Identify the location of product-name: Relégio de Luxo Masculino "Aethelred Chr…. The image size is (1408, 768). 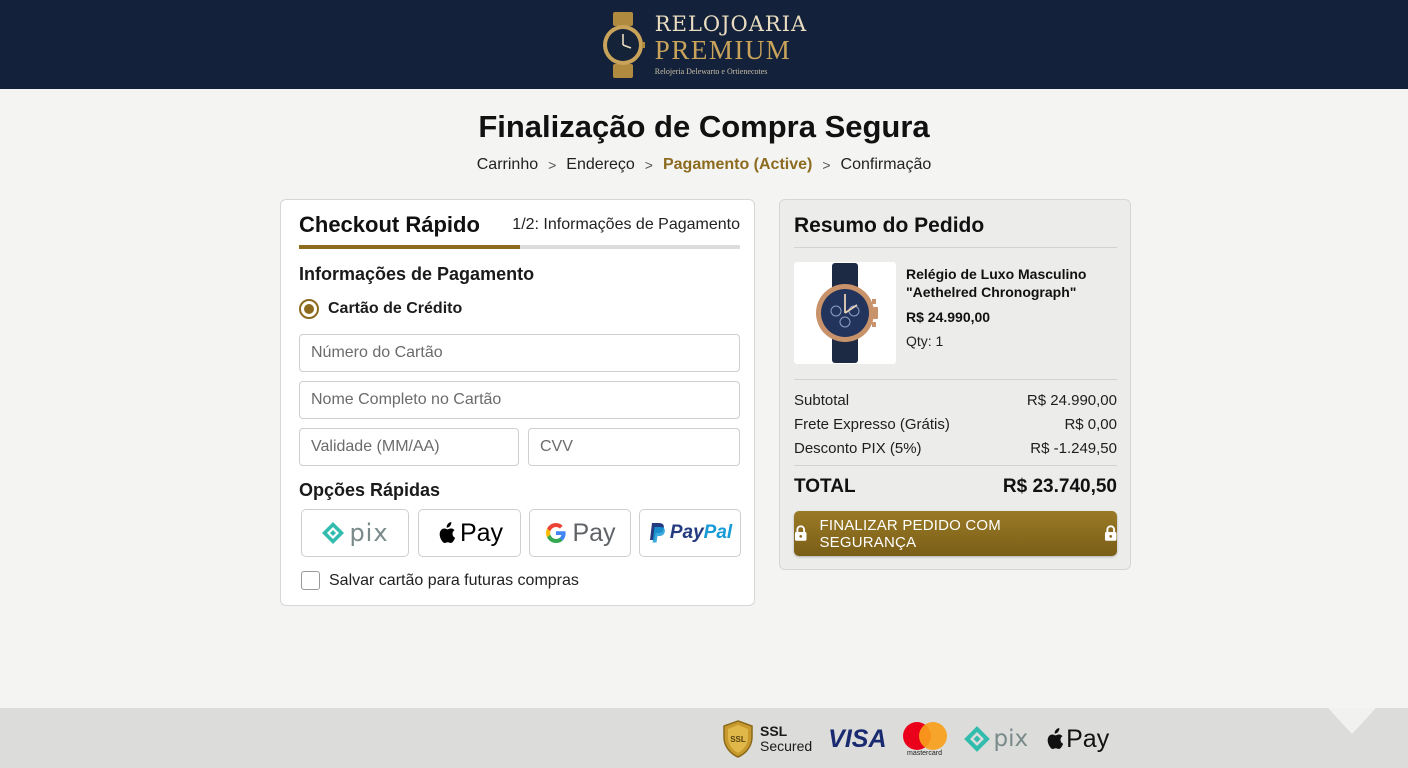
(996, 283).